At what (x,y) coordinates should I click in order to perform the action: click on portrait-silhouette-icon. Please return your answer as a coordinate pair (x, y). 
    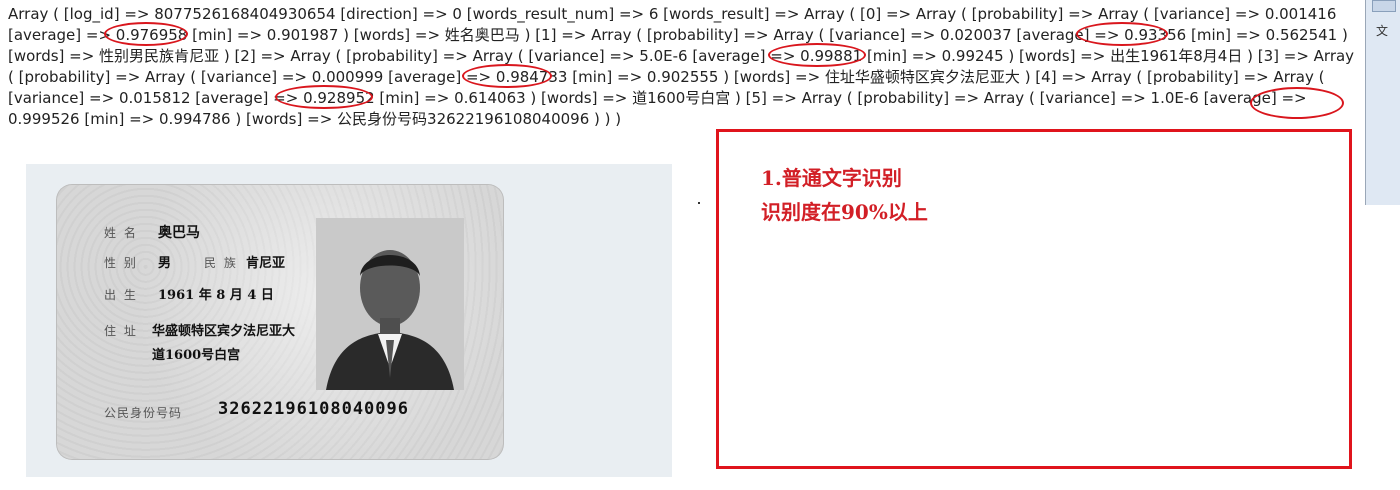
    Looking at the image, I should click on (390, 304).